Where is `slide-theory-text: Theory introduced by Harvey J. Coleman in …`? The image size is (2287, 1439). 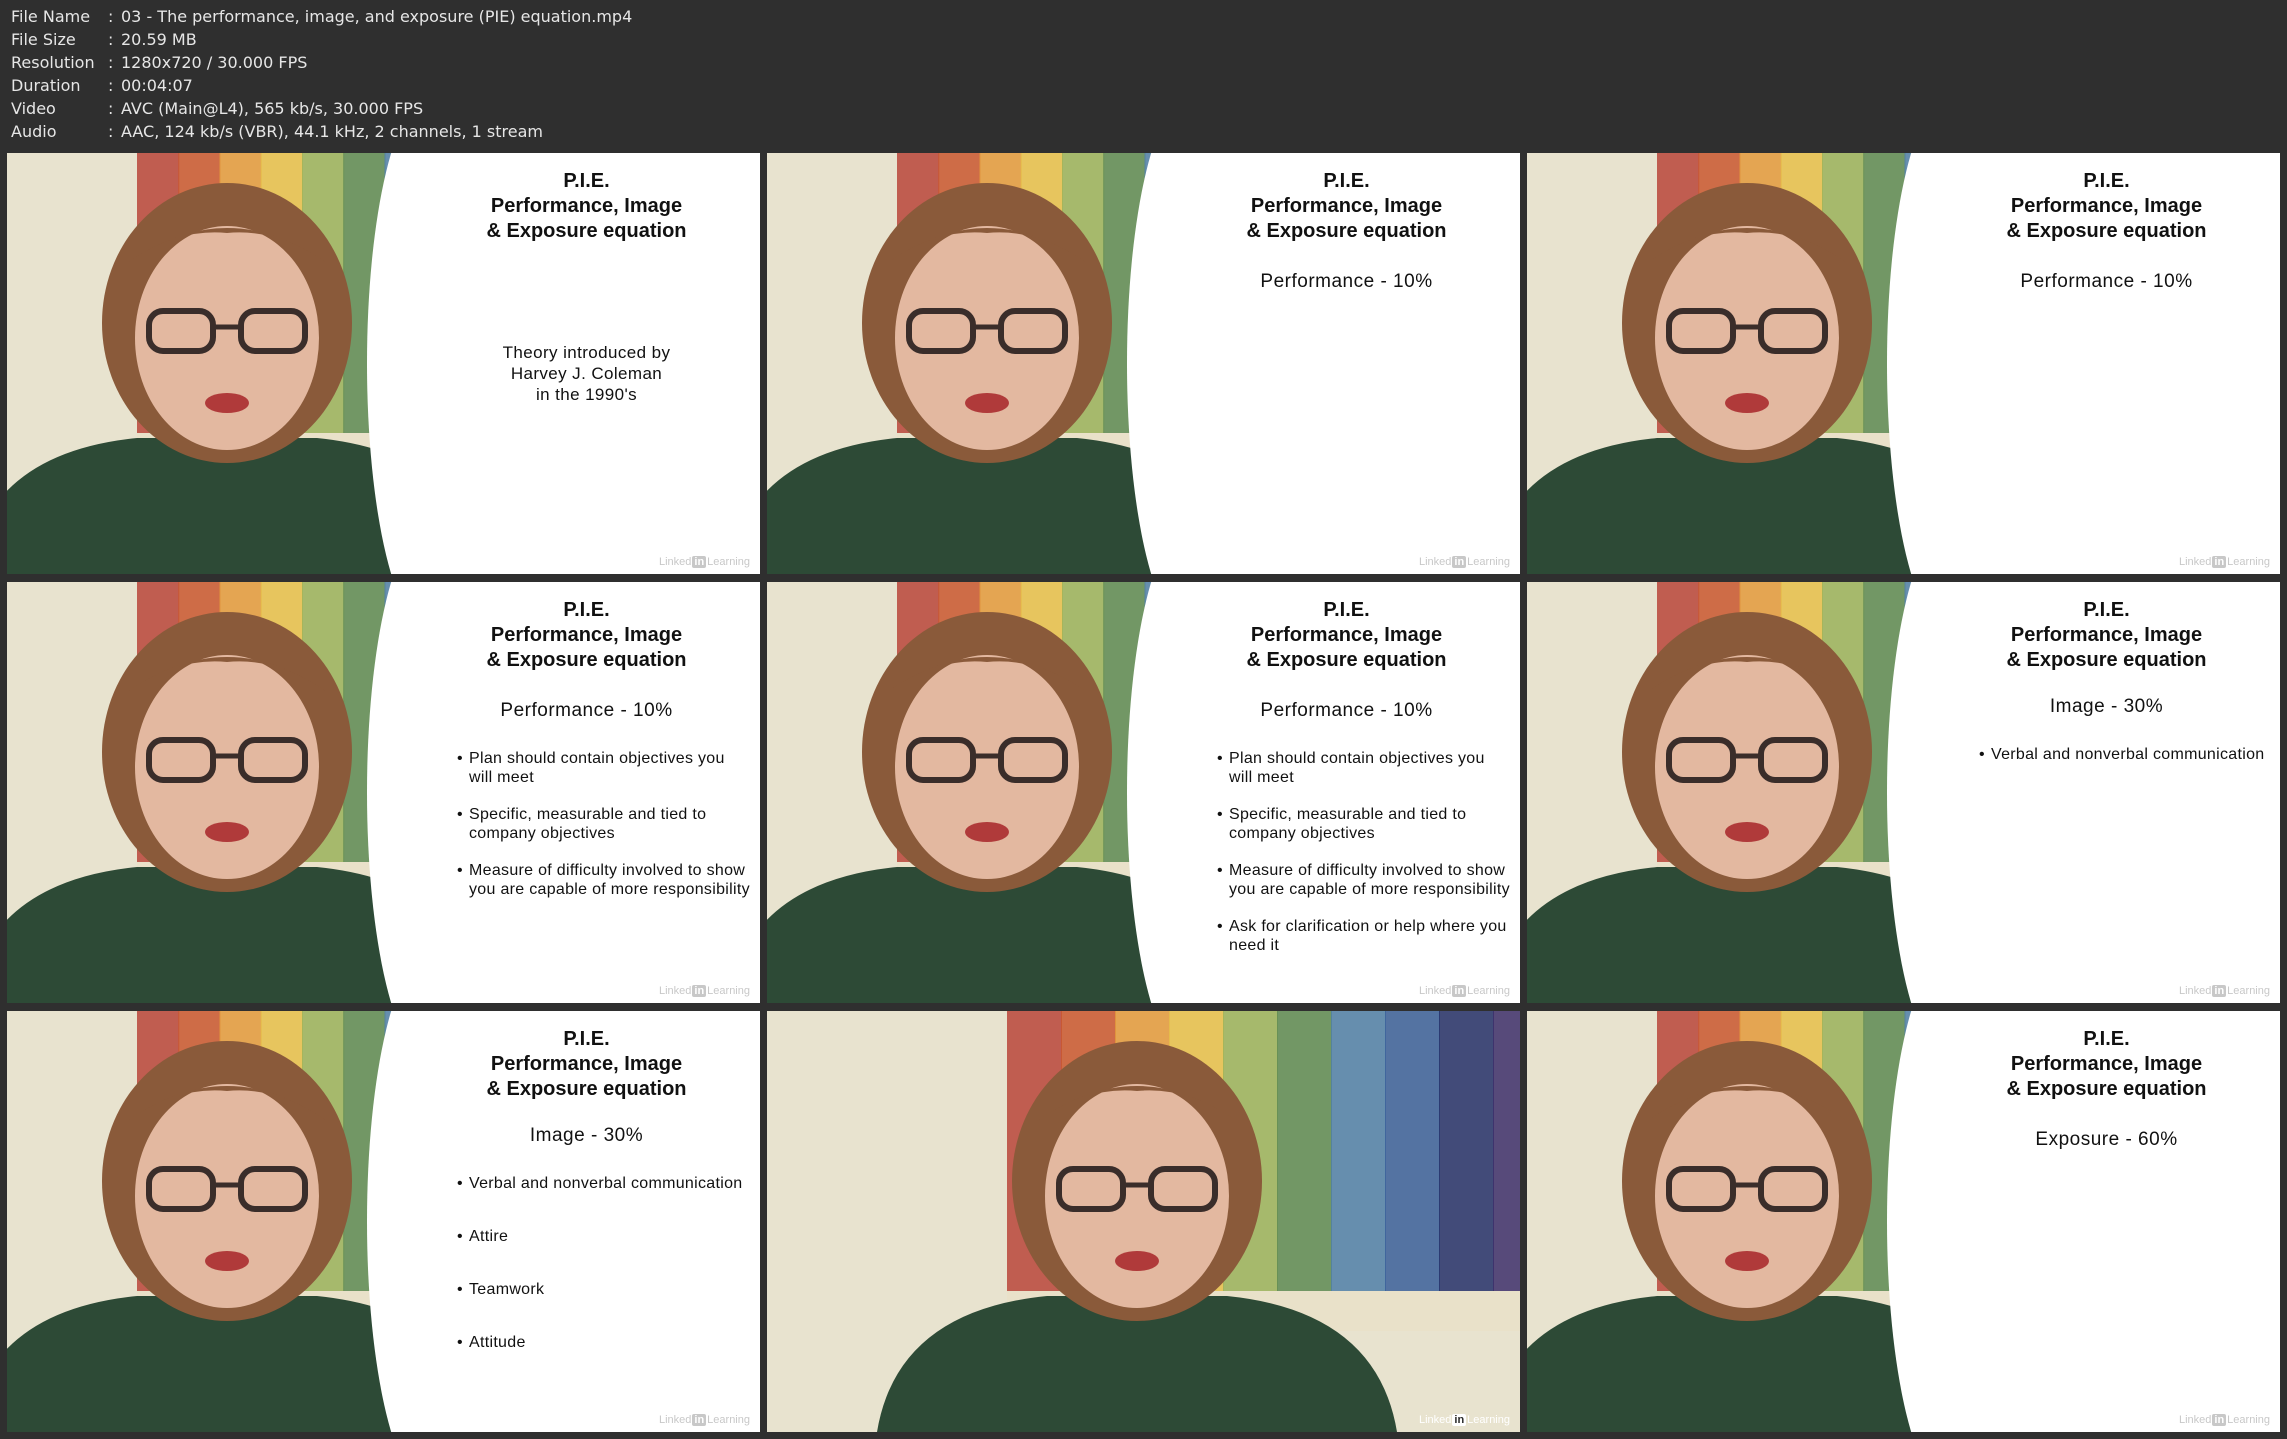
slide-theory-text: Theory introduced by Harvey J. Coleman in … is located at coordinates (586, 373).